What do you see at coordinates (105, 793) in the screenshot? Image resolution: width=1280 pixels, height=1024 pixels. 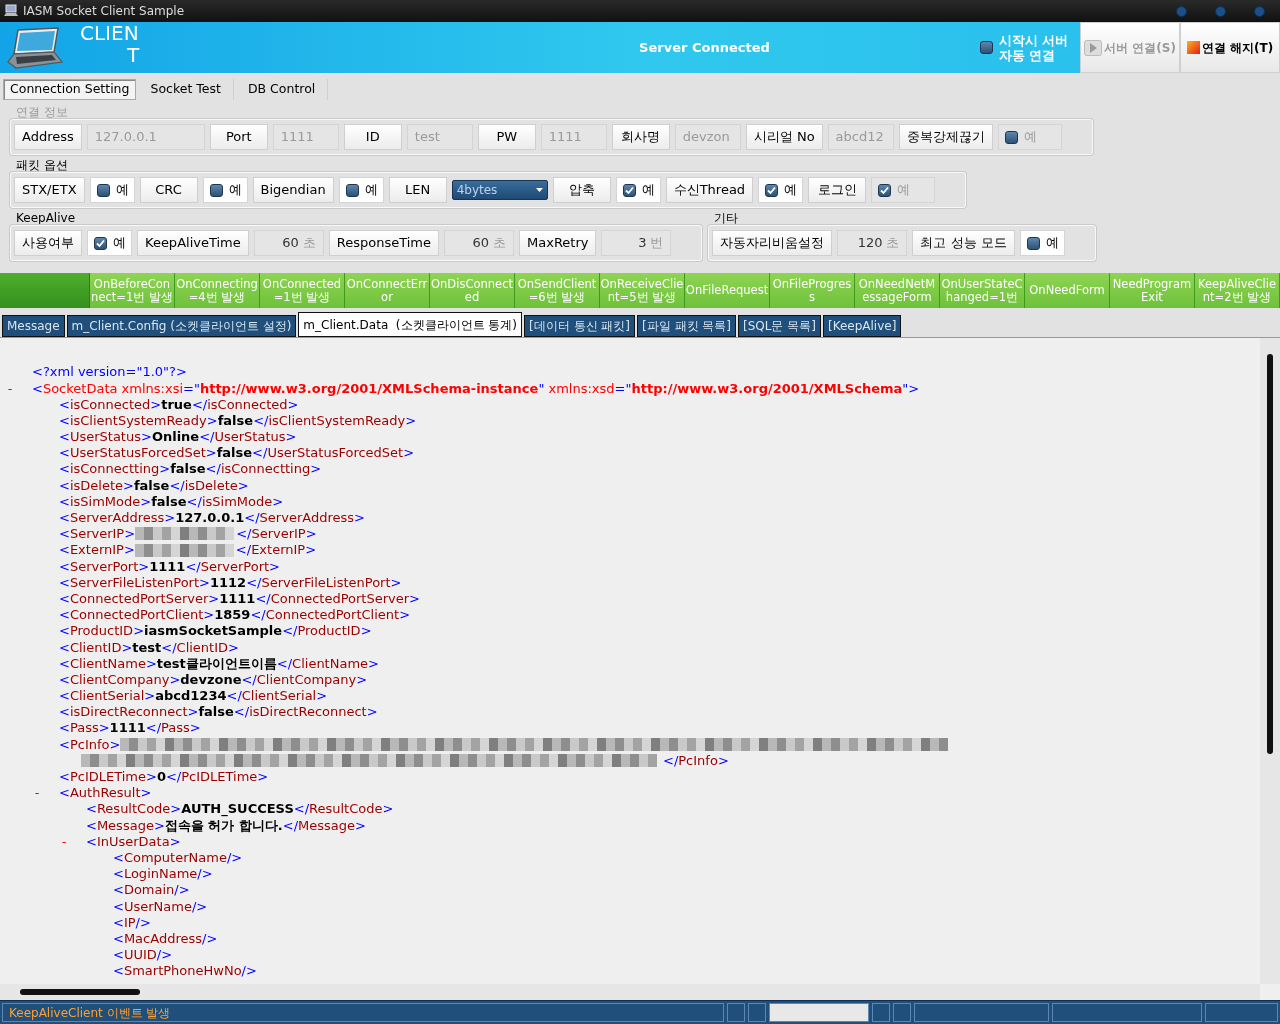 I see `xml-line: <AuthResult>` at bounding box center [105, 793].